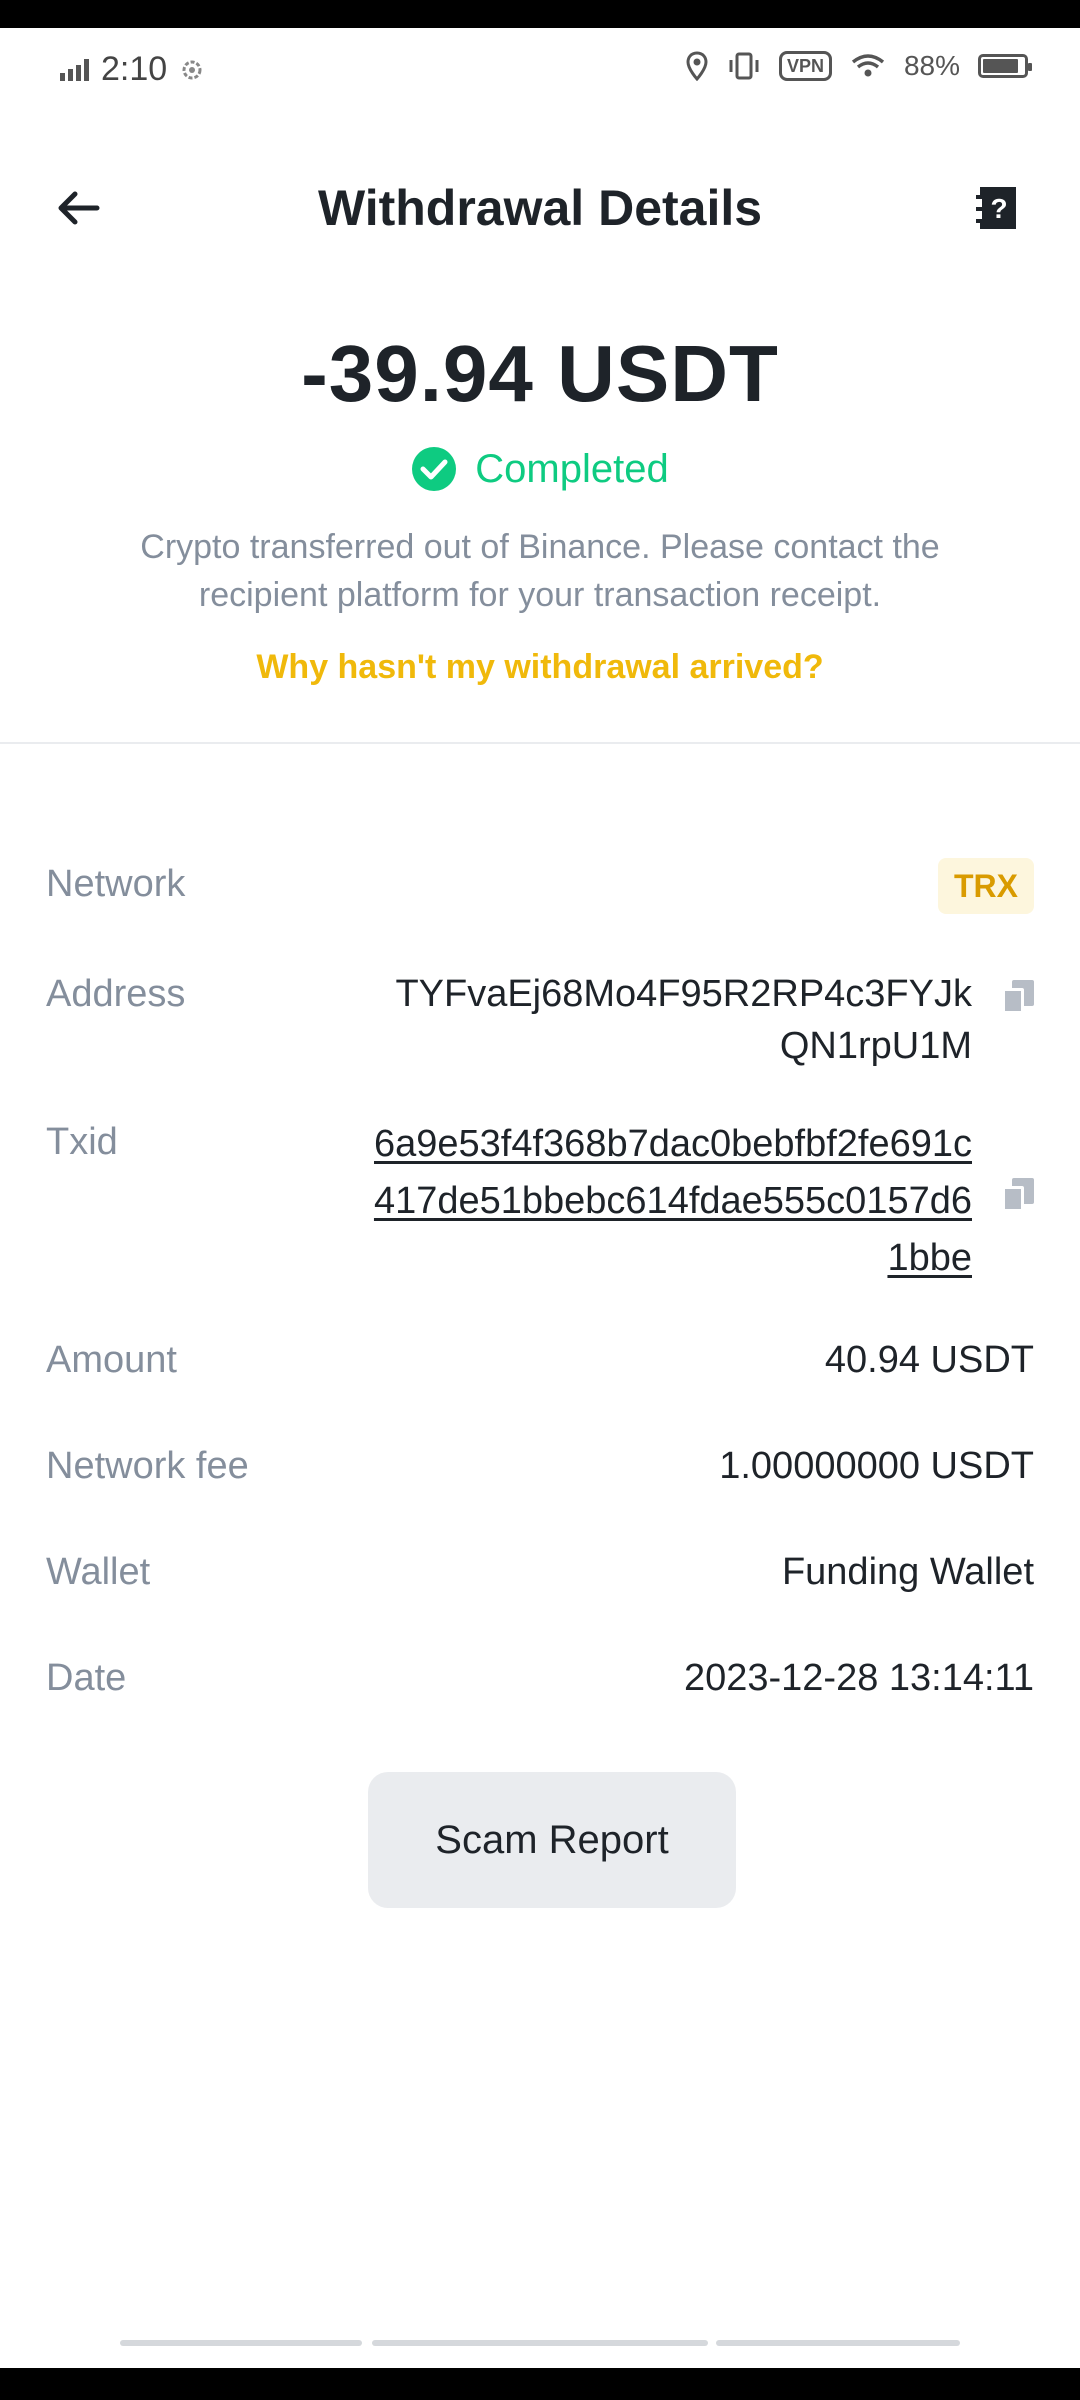  What do you see at coordinates (540, 72) in the screenshot?
I see `status-bar: 2:10 VPN 88%` at bounding box center [540, 72].